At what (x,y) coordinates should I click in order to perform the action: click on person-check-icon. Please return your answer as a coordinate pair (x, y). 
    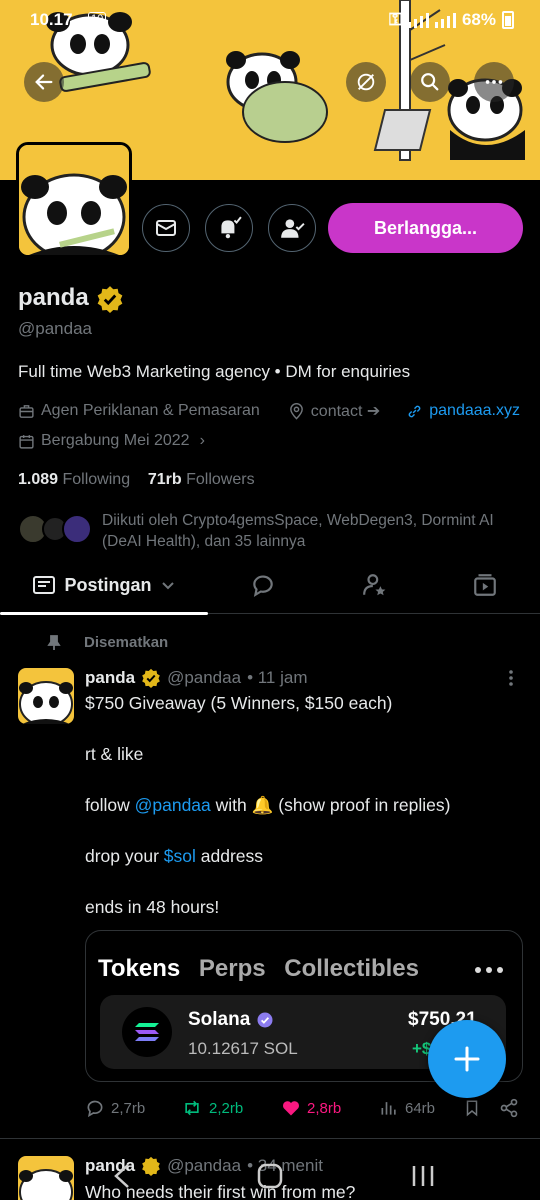
    Looking at the image, I should click on (293, 228).